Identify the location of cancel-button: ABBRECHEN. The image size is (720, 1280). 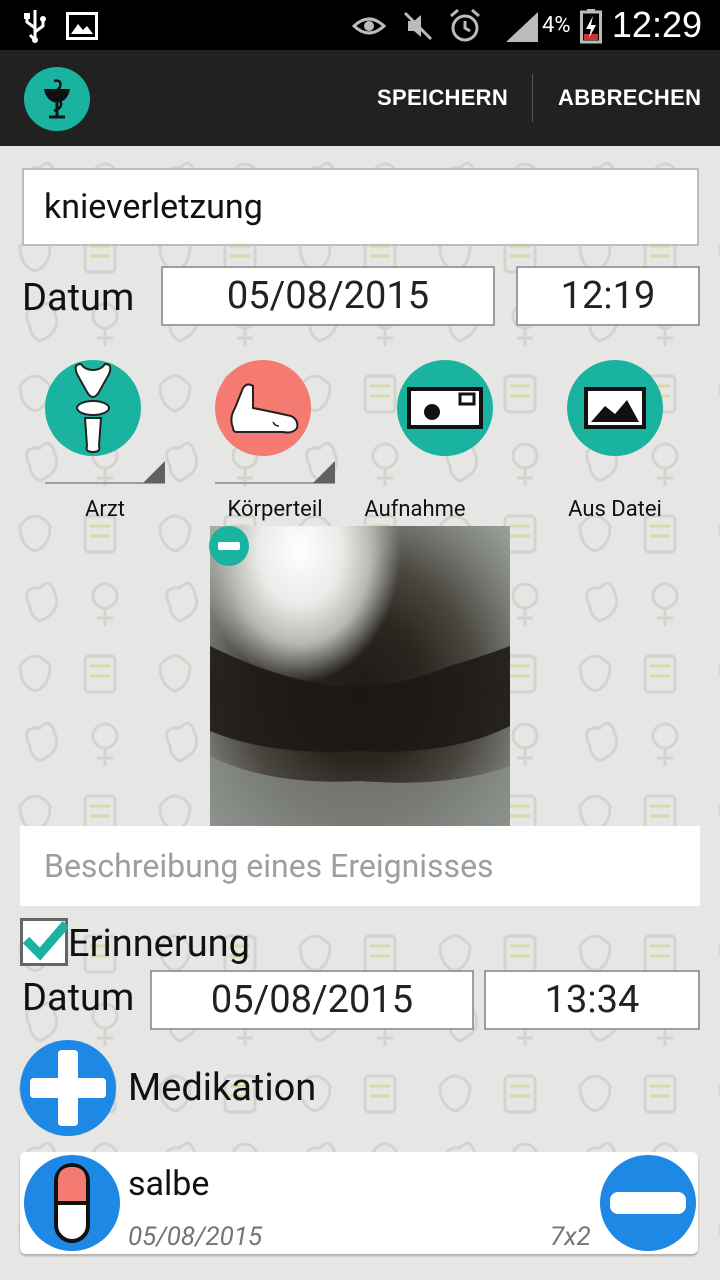
(629, 98).